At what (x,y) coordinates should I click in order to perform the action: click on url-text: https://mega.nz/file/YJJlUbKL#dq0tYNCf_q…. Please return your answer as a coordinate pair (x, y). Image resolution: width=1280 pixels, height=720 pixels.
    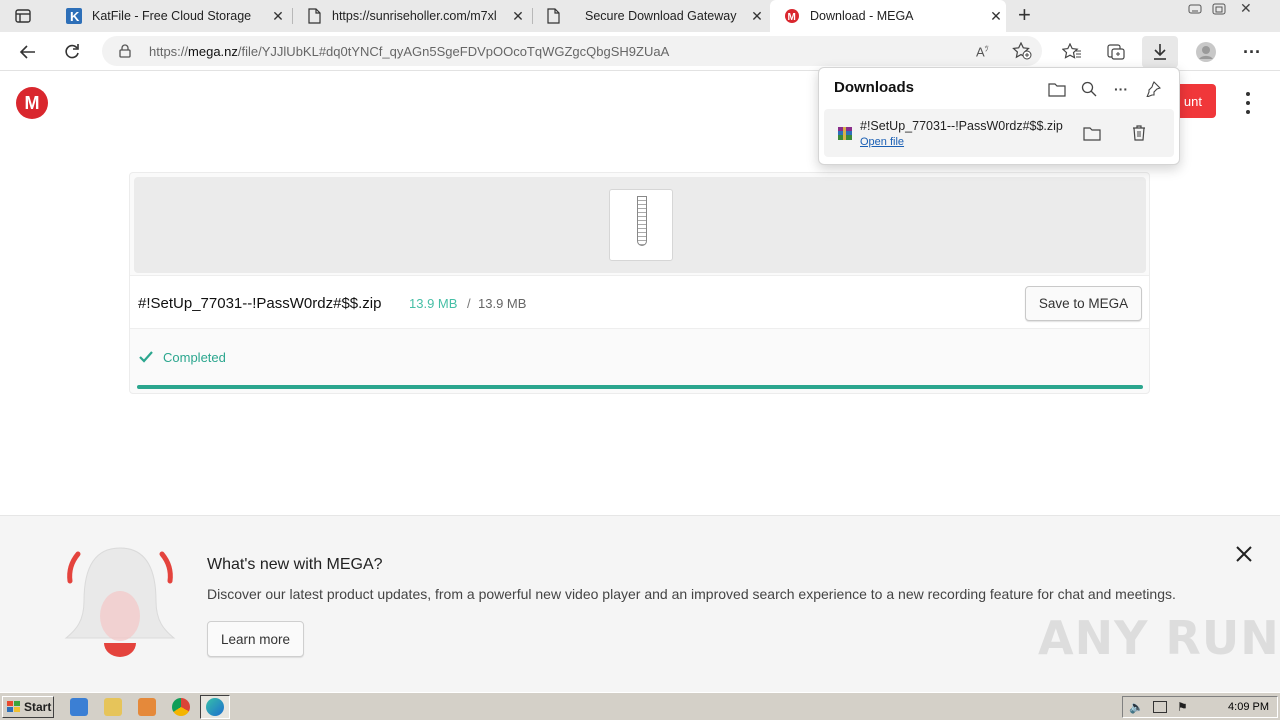
    Looking at the image, I should click on (409, 51).